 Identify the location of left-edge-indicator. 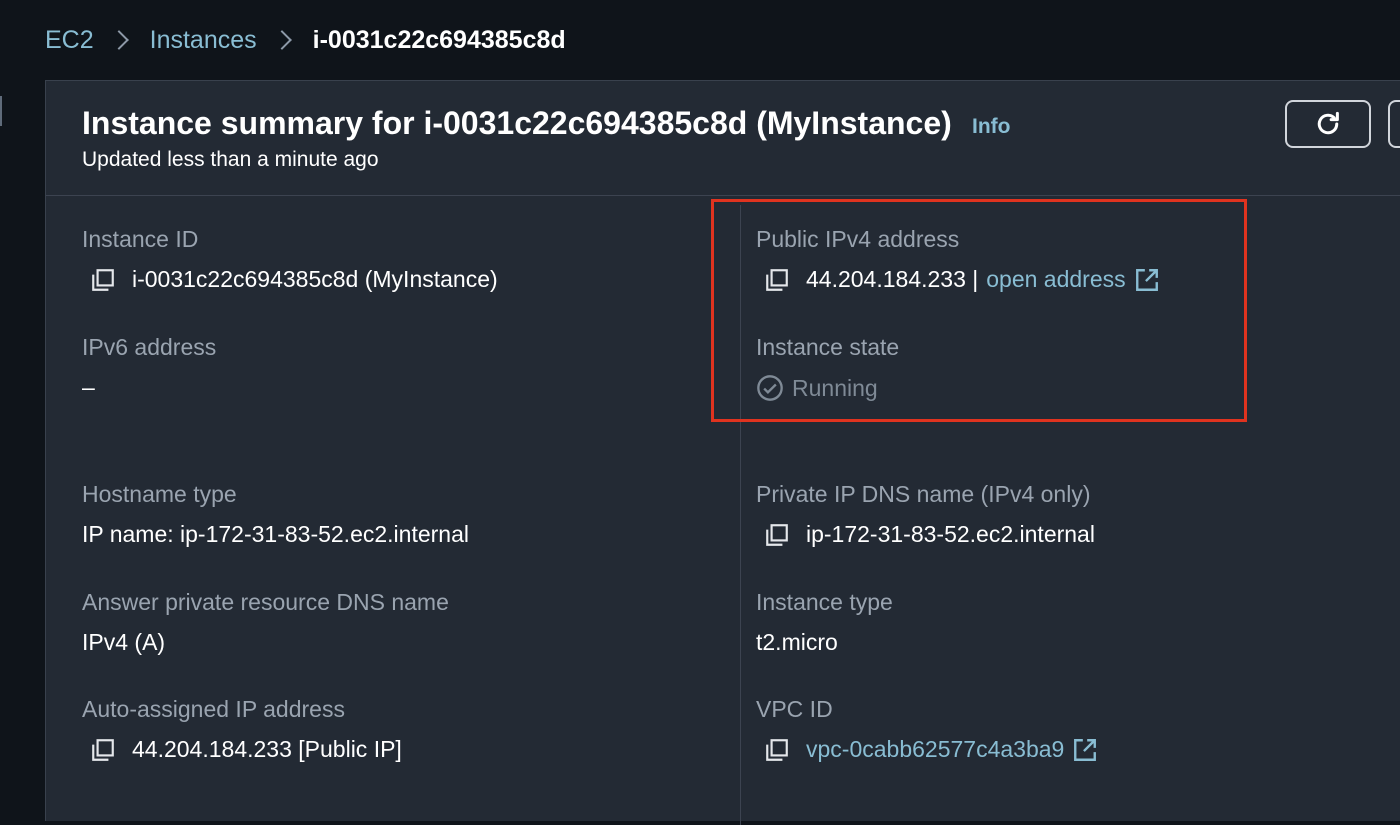
(1, 111).